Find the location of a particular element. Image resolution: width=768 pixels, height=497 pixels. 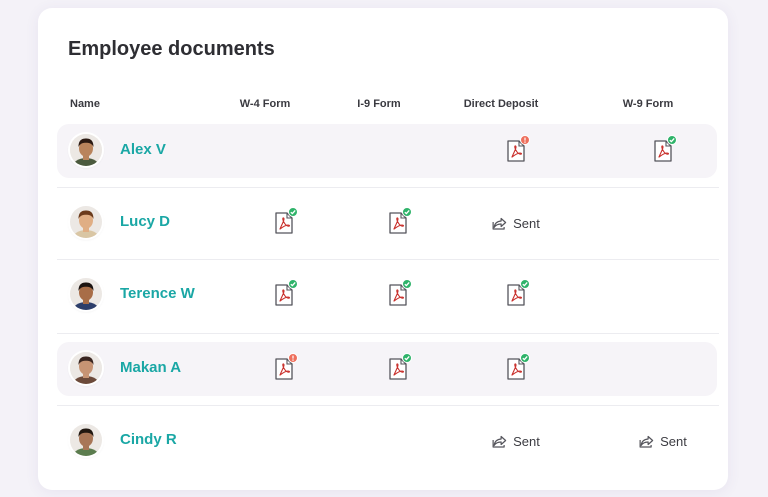

table-row: Terence W is located at coordinates (387, 295).